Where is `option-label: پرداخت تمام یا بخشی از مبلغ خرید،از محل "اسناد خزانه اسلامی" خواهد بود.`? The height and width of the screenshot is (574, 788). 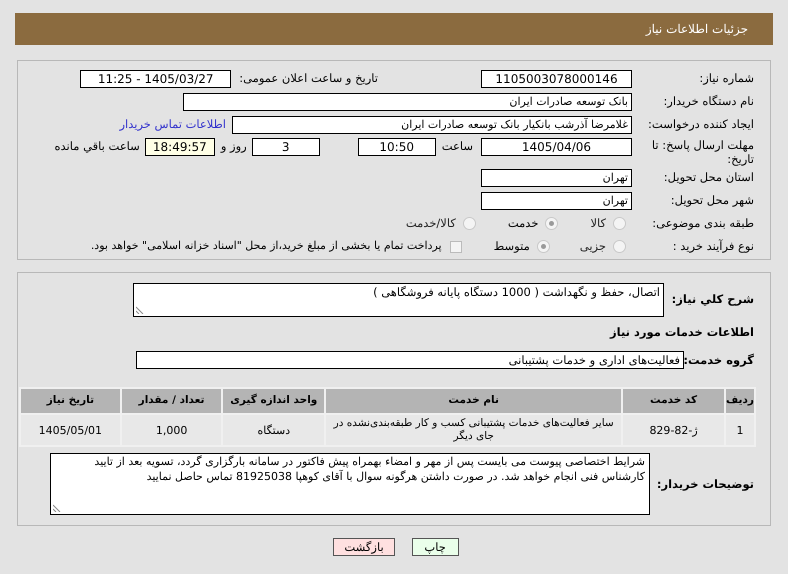 option-label: پرداخت تمام یا بخشی از مبلغ خرید،از محل "اسناد خزانه اسلامی" خواهد بود. is located at coordinates (266, 246).